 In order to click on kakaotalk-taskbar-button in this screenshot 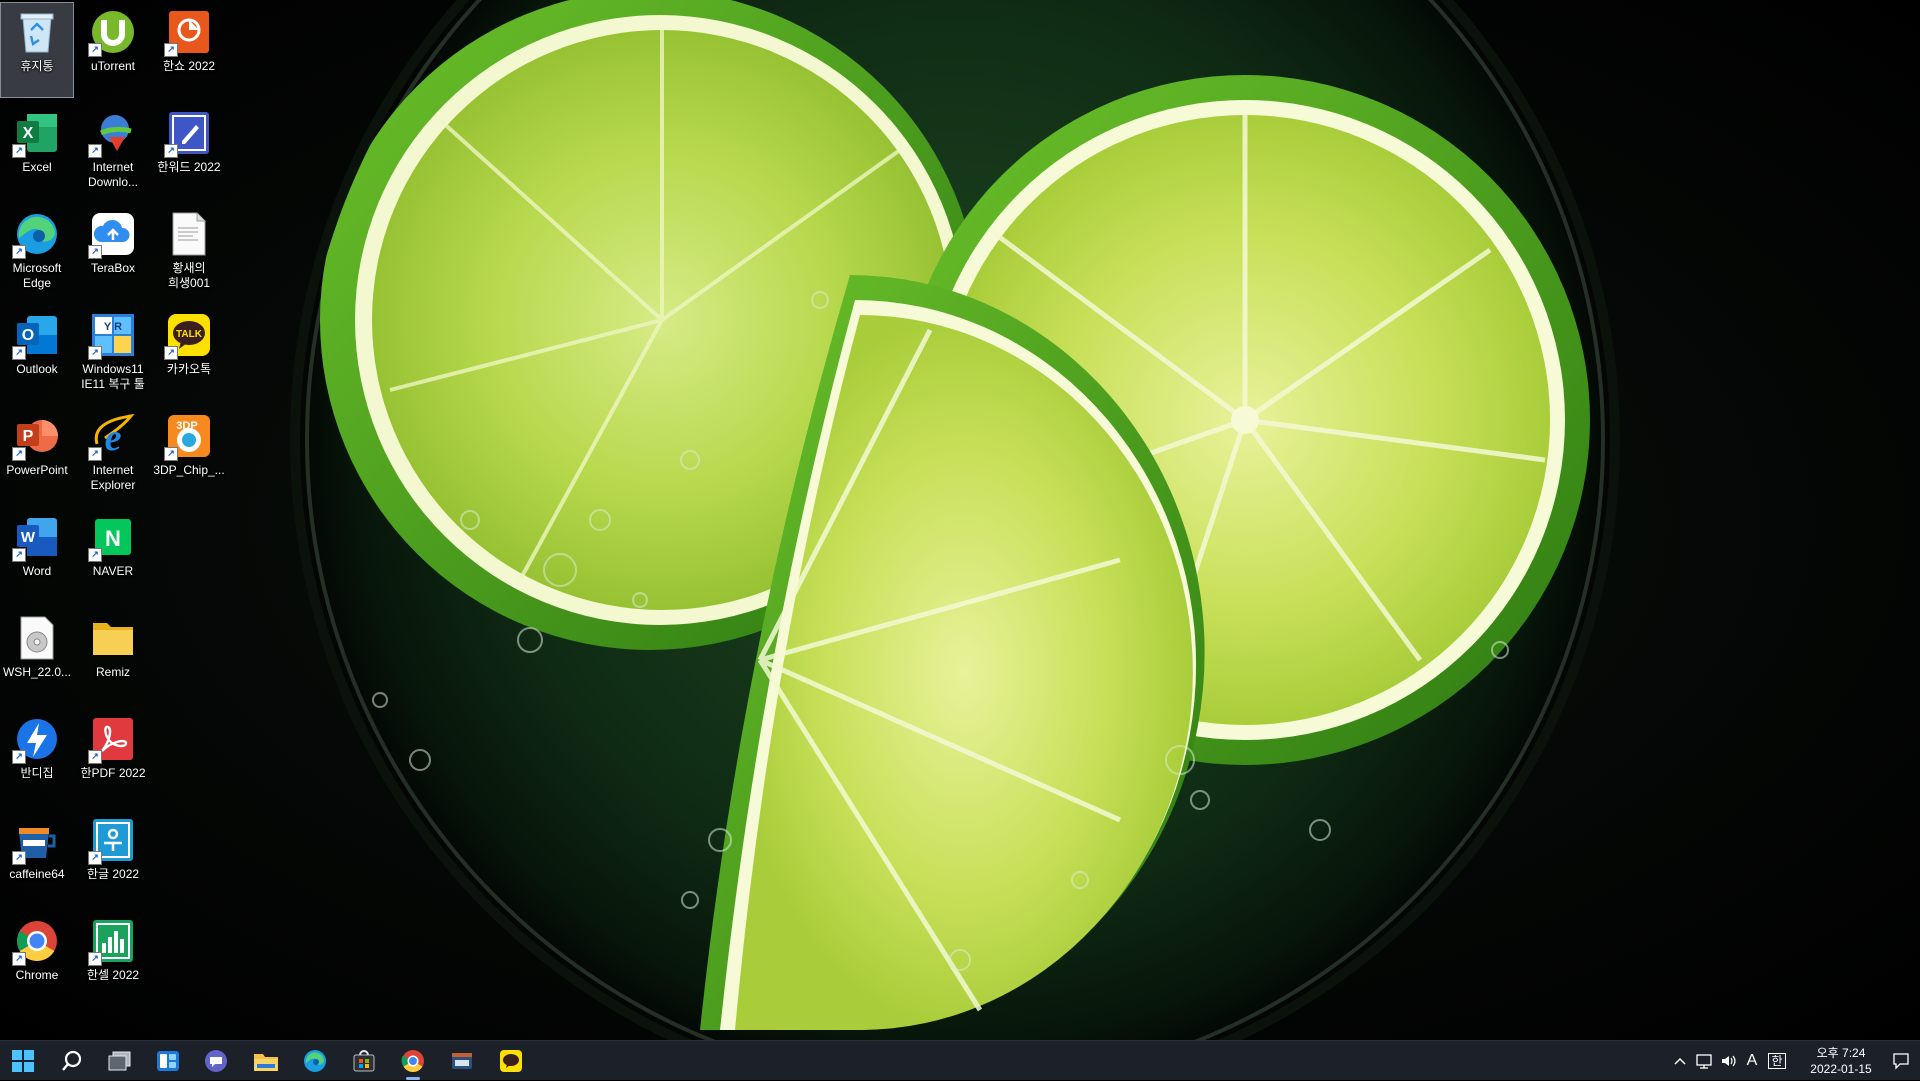, I will do `click(511, 1061)`.